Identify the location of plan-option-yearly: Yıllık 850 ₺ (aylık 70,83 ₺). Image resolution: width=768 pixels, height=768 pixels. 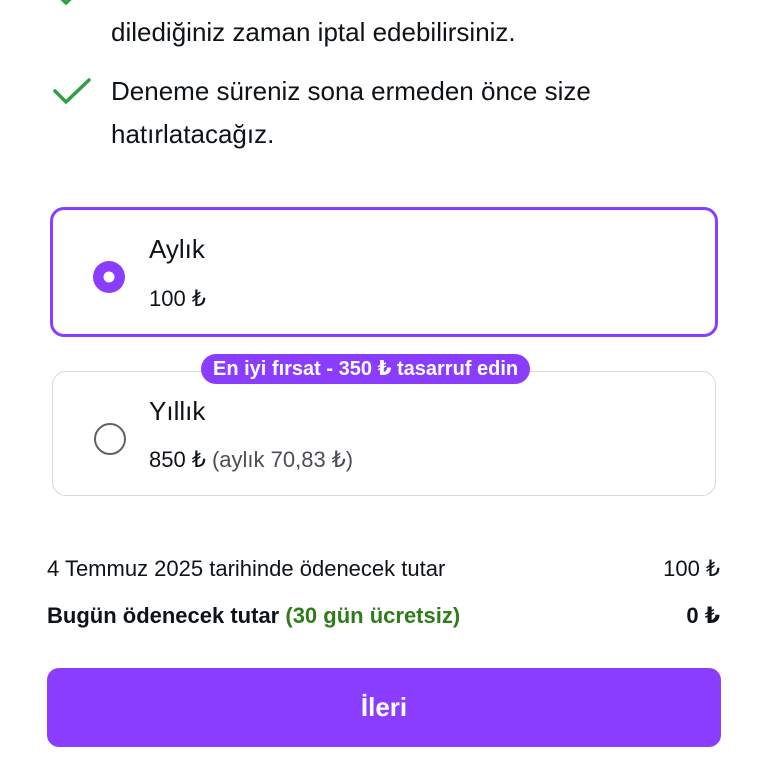
(384, 433).